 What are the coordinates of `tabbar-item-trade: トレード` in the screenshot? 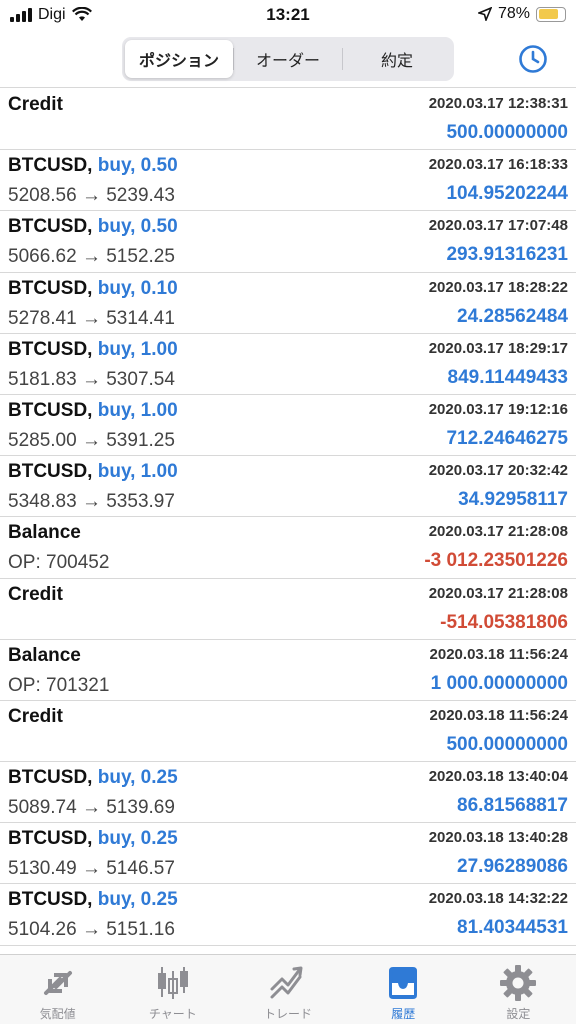 It's located at (287, 989).